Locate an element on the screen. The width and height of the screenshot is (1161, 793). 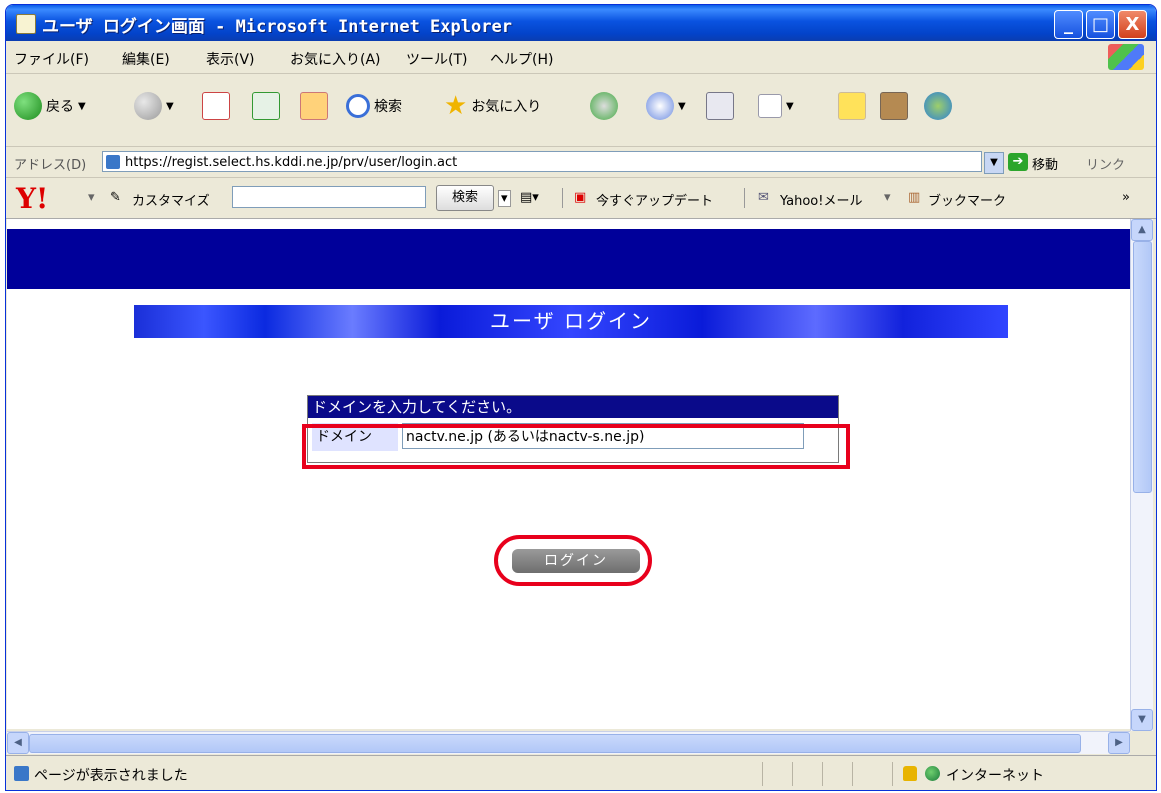
bookmark-icon: ▥ is located at coordinates (914, 197).